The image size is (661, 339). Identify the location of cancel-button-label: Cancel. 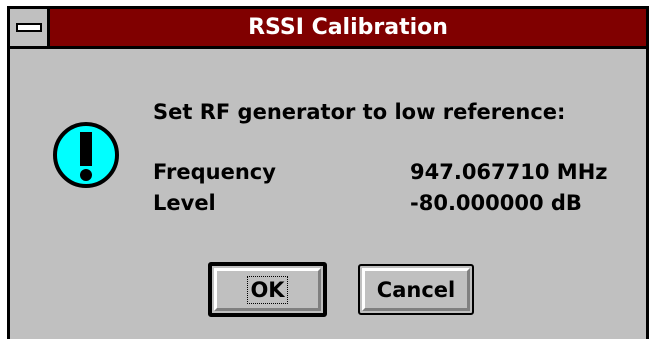
(416, 289).